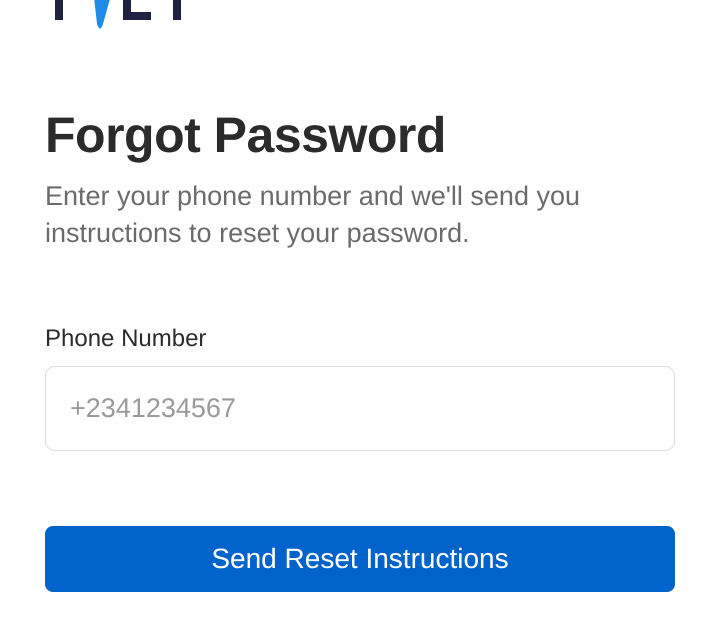 This screenshot has height=620, width=719. What do you see at coordinates (246, 135) in the screenshot?
I see `page-title: Forgot Password` at bounding box center [246, 135].